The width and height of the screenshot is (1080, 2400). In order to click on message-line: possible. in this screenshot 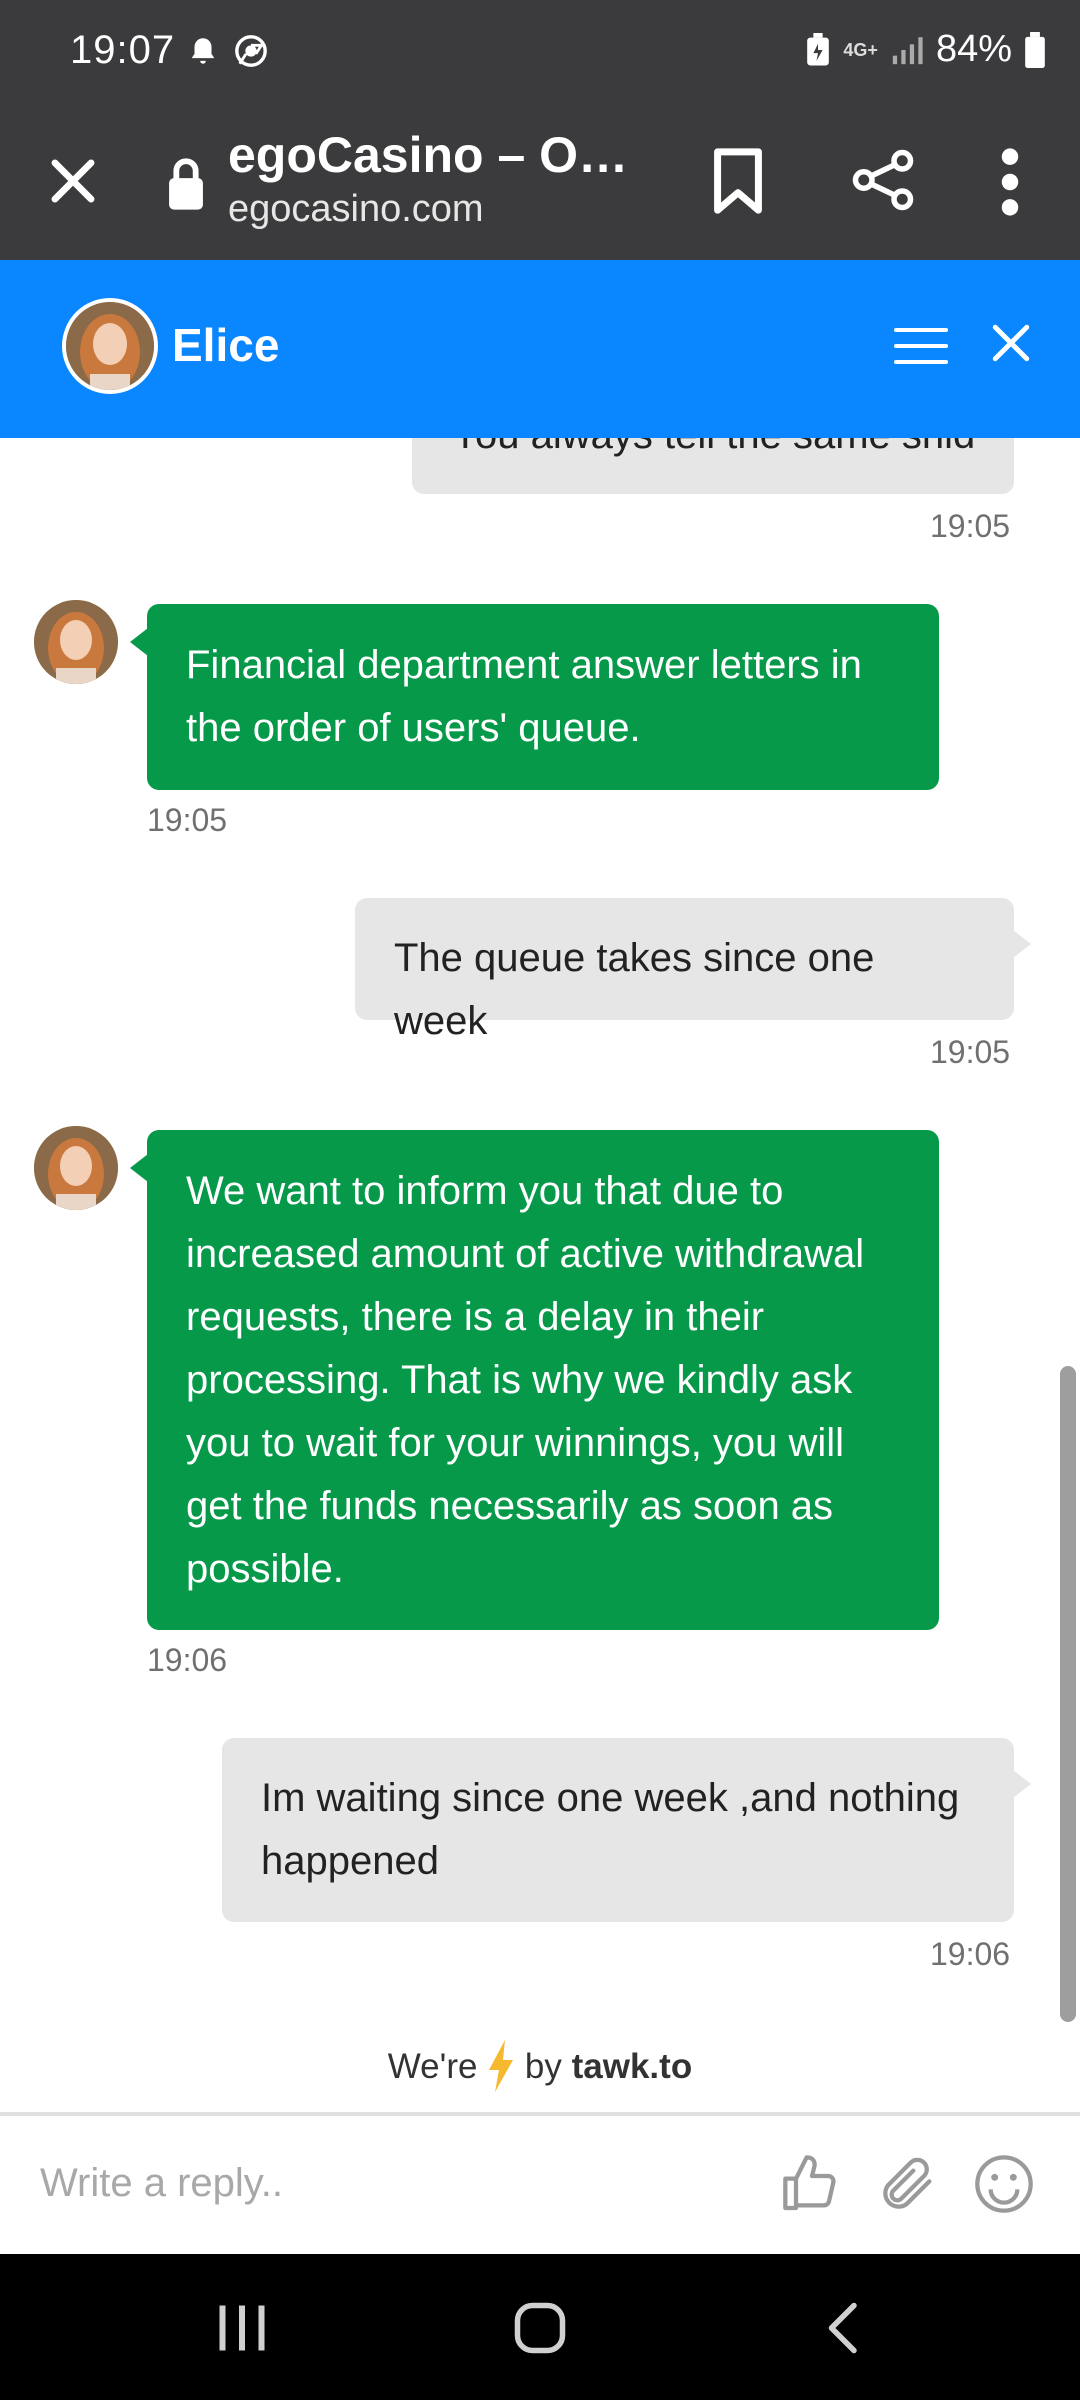, I will do `click(265, 1569)`.